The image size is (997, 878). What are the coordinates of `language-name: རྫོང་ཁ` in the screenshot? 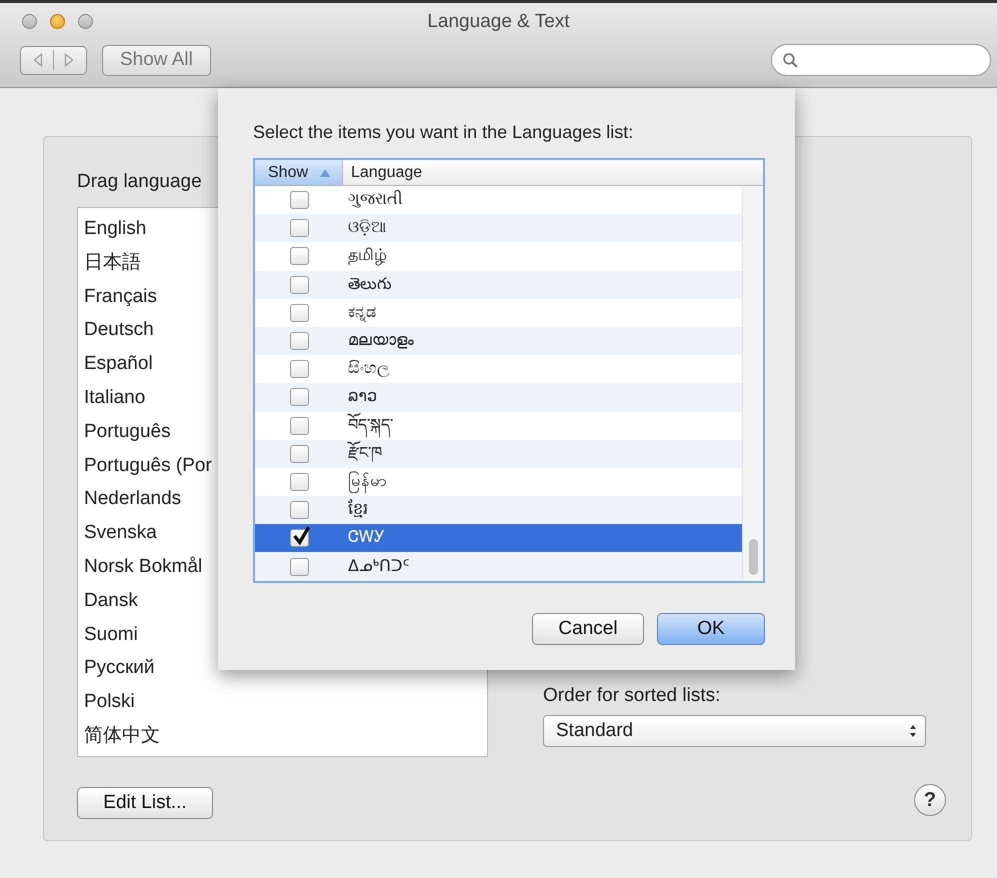 It's located at (362, 453).